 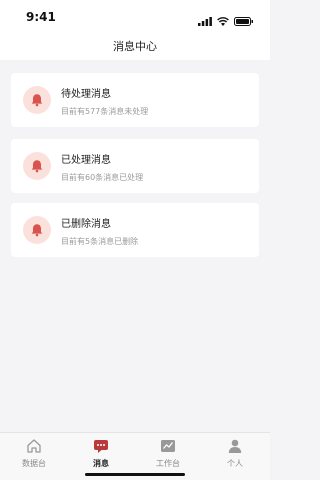 I want to click on tab-label: 数据台, so click(x=34, y=463).